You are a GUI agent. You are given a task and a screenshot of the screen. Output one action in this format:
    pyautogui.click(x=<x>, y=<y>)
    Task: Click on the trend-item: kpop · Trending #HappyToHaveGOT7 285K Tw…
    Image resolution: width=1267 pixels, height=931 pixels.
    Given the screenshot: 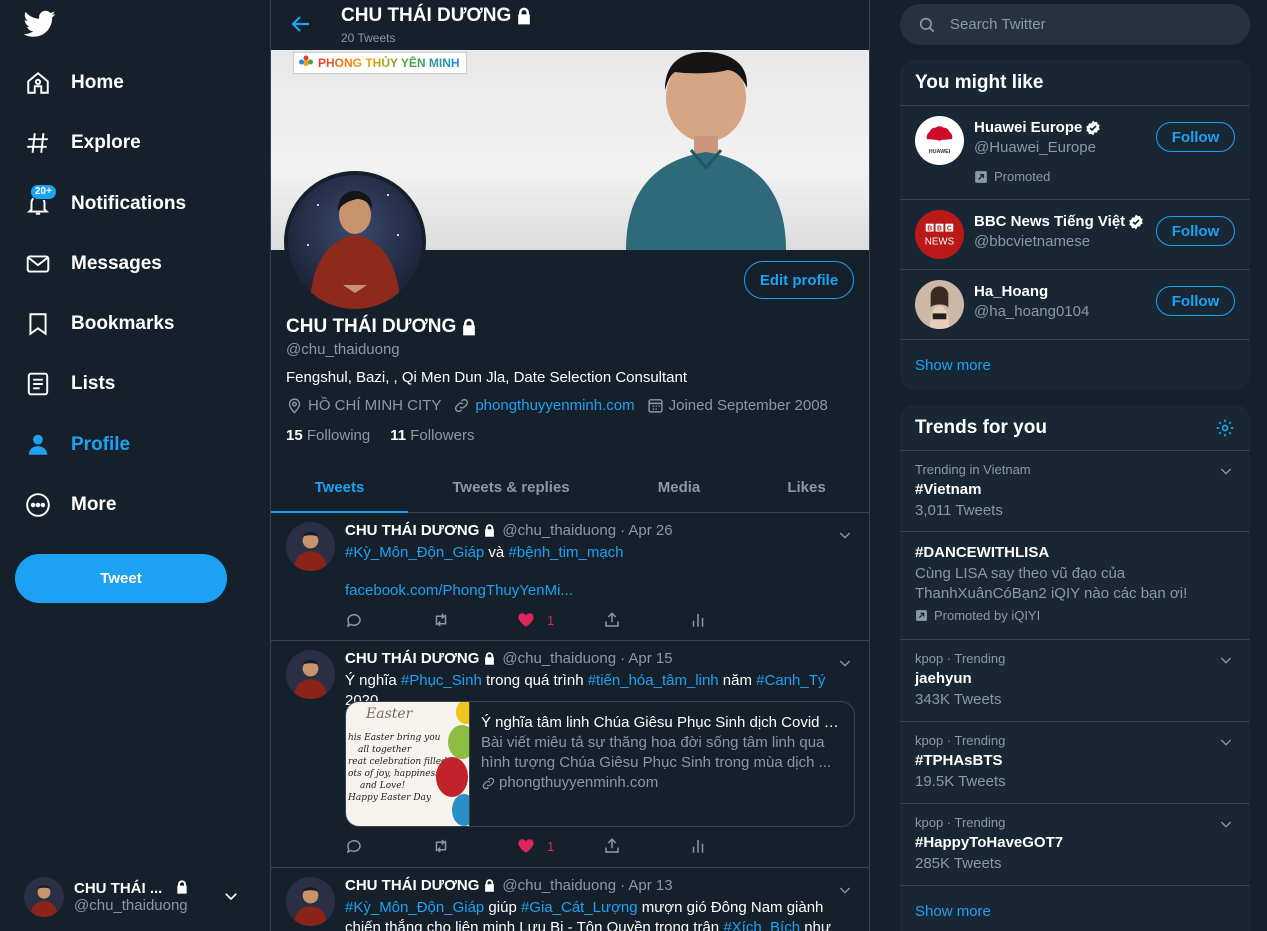 What is the action you would take?
    pyautogui.click(x=1075, y=845)
    